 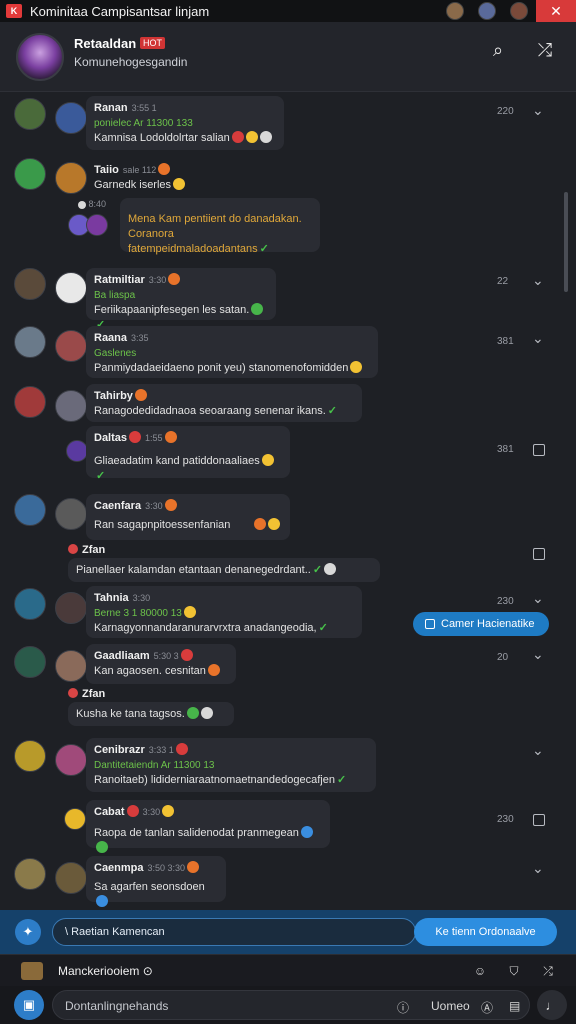 What do you see at coordinates (40, 57) in the screenshot?
I see `channel-avatar` at bounding box center [40, 57].